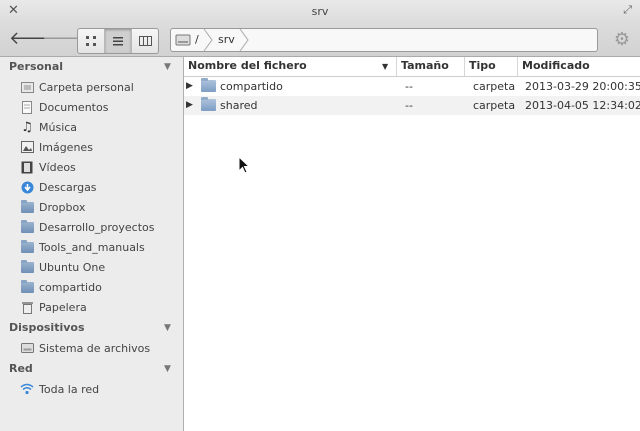  Describe the element at coordinates (69, 389) in the screenshot. I see `sidebar-item-label: Toda la red` at that location.